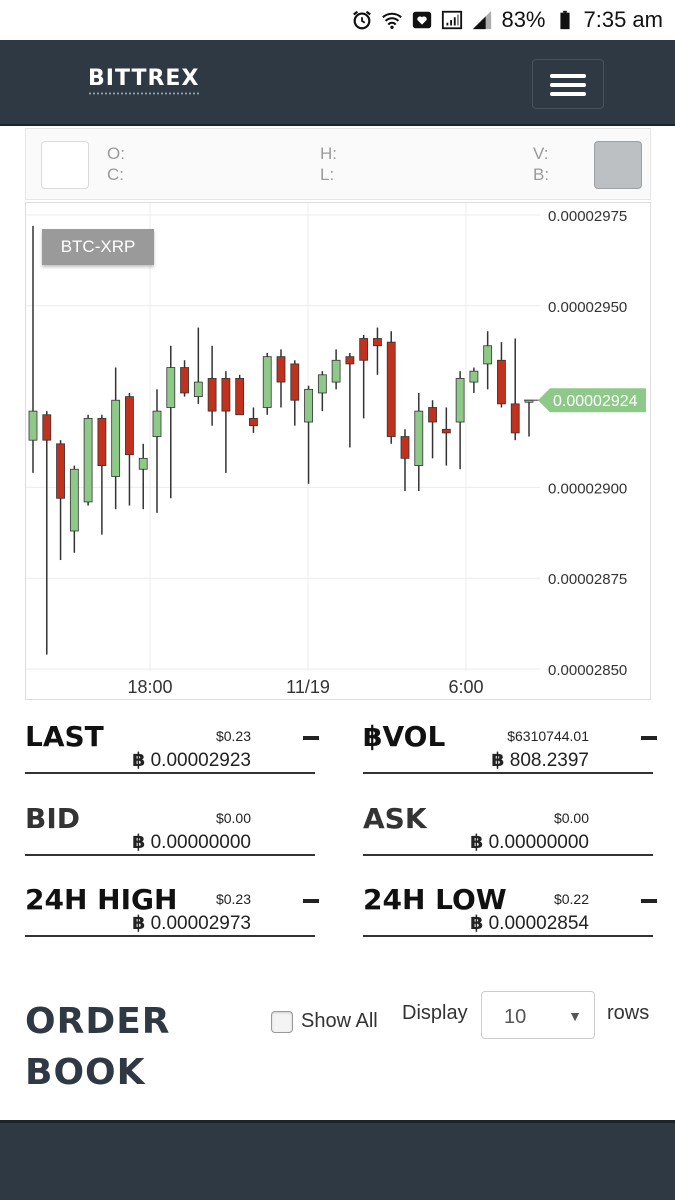 The height and width of the screenshot is (1200, 675). What do you see at coordinates (515, 1017) in the screenshot?
I see `rows-select-value: 10` at bounding box center [515, 1017].